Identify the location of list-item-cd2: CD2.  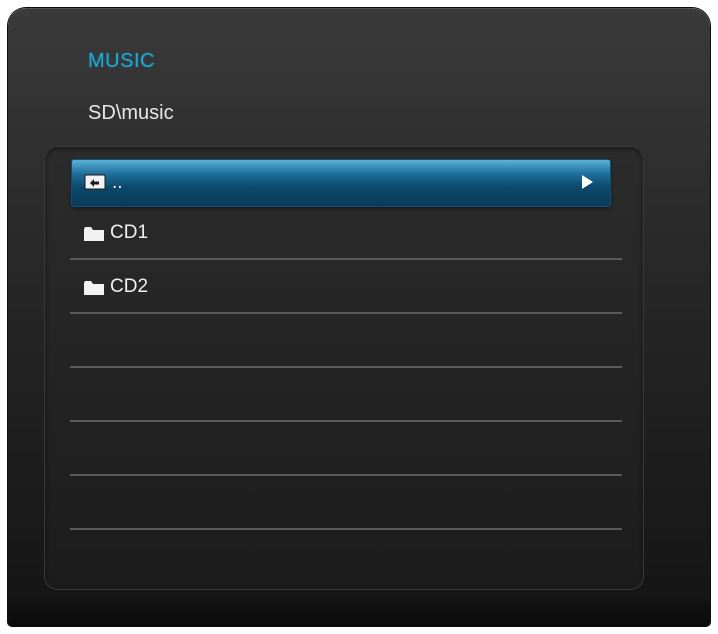
(346, 288).